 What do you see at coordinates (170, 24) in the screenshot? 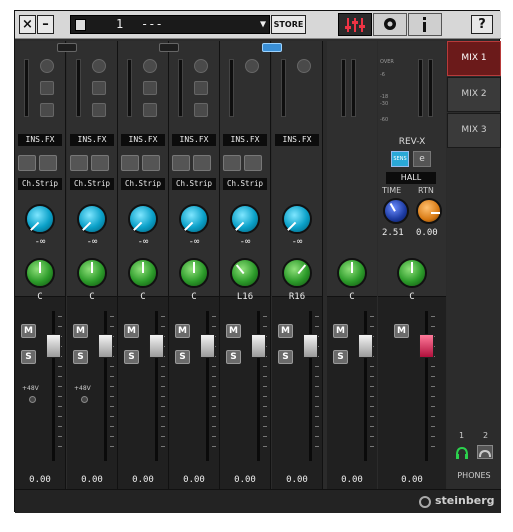
I see `scene-selector: 1 --- ▼` at bounding box center [170, 24].